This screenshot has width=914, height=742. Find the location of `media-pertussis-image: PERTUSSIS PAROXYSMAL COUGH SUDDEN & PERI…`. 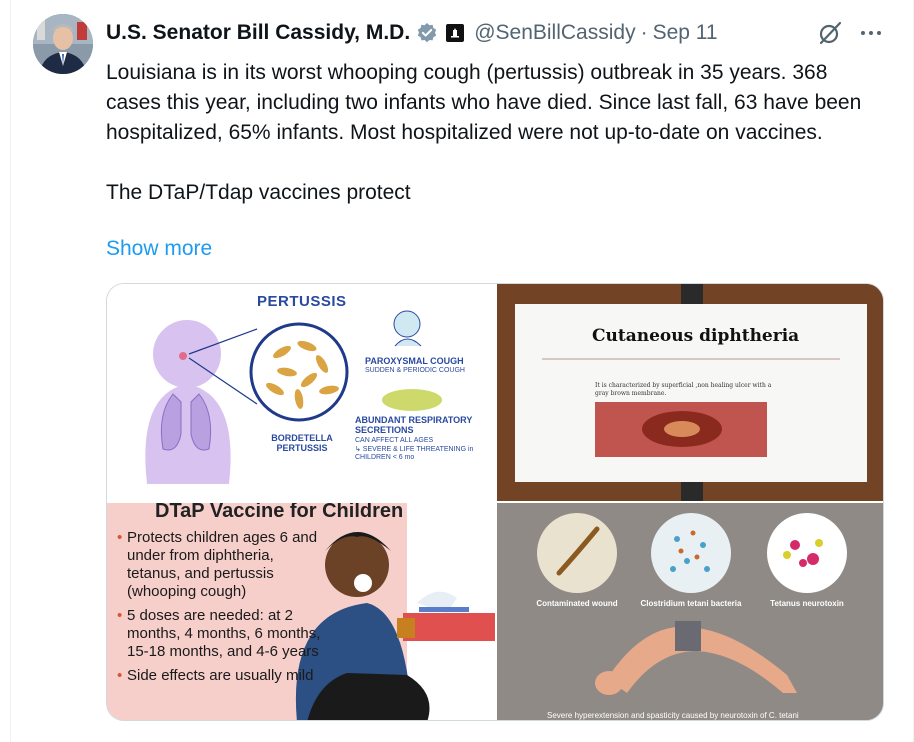

media-pertussis-image: PERTUSSIS PAROXYSMAL COUGH SUDDEN & PERI… is located at coordinates (301, 392).